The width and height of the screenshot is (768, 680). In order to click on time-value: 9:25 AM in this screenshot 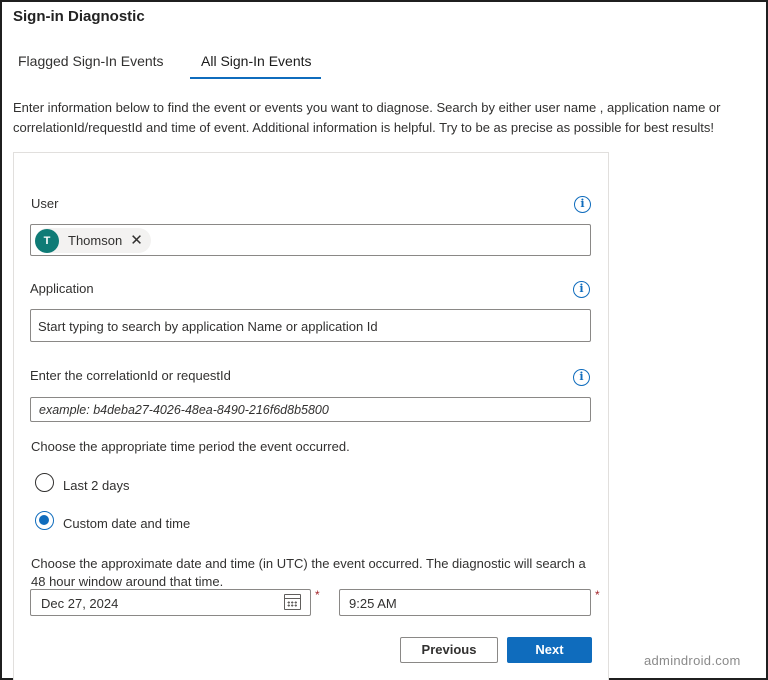, I will do `click(373, 603)`.